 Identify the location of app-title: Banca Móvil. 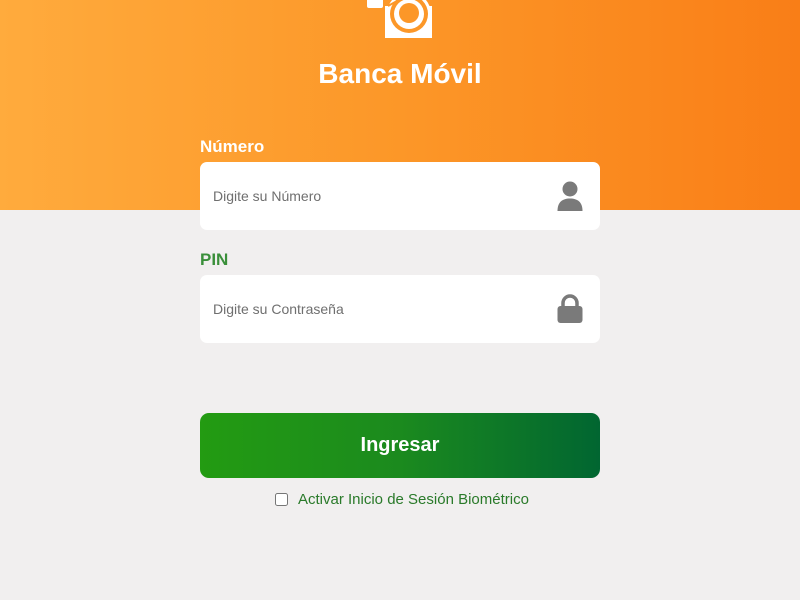
(400, 73).